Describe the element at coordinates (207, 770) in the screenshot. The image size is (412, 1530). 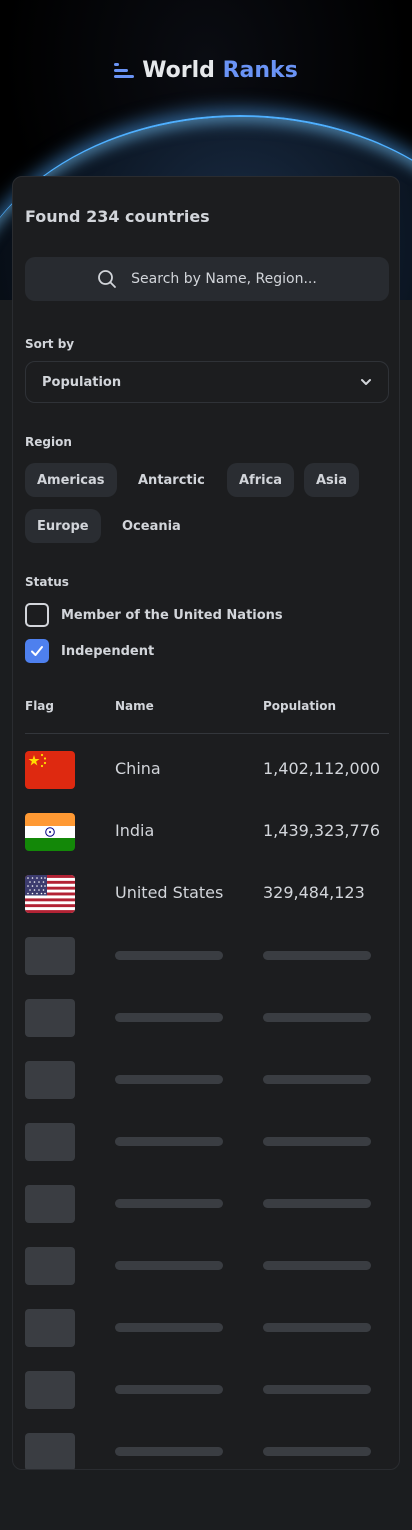
I see `table-row: China 1,402,112,000` at that location.